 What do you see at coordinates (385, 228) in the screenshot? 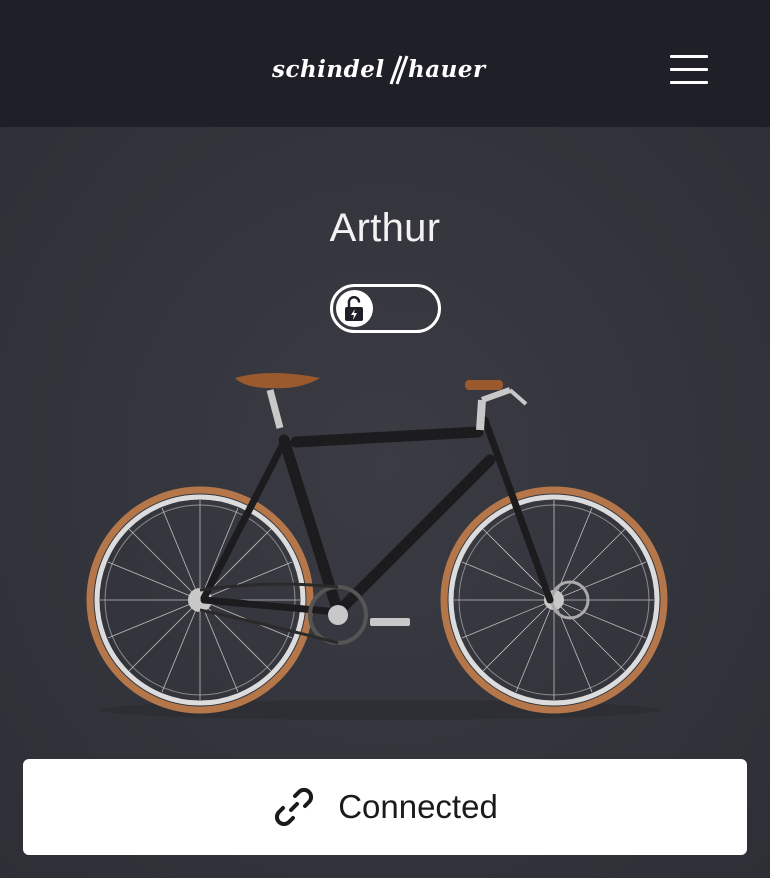
I see `bike-name: Arthur` at bounding box center [385, 228].